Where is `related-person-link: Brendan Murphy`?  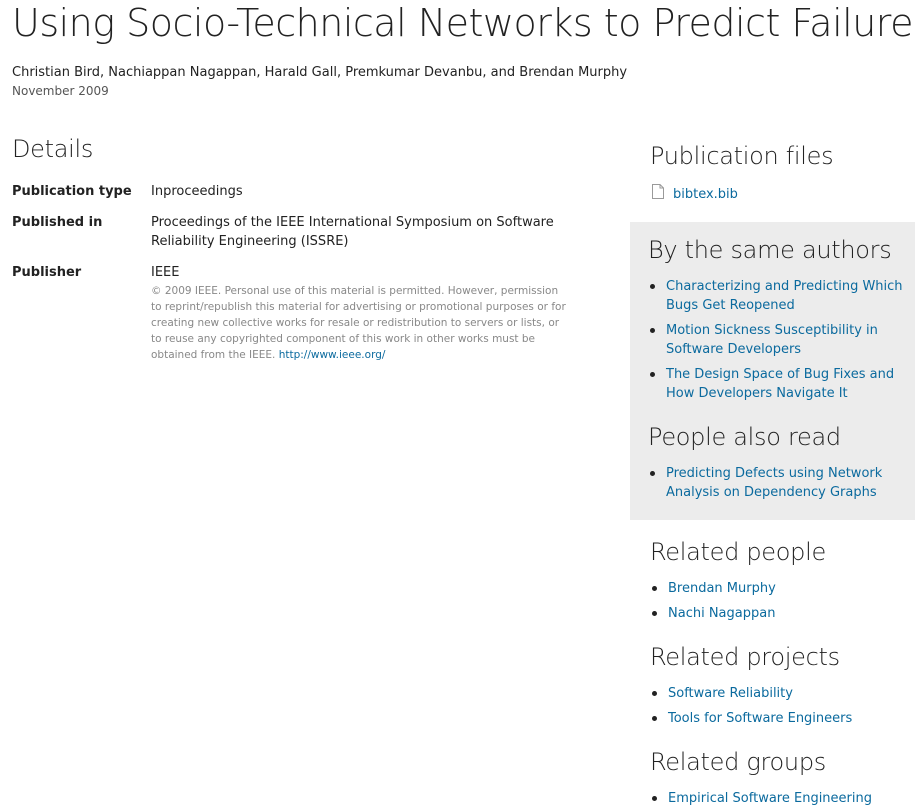 related-person-link: Brendan Murphy is located at coordinates (722, 588).